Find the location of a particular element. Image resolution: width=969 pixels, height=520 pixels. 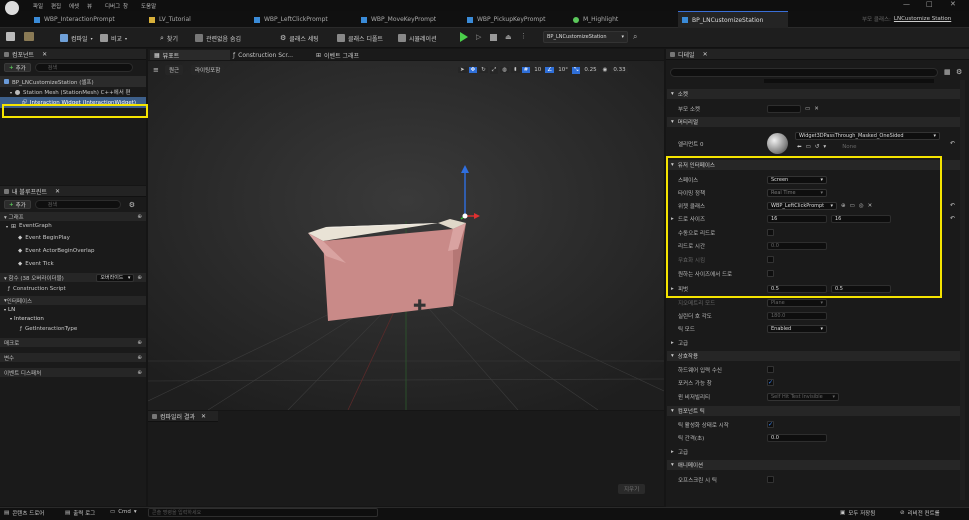

menu-view: 뷰 is located at coordinates (96, 6).